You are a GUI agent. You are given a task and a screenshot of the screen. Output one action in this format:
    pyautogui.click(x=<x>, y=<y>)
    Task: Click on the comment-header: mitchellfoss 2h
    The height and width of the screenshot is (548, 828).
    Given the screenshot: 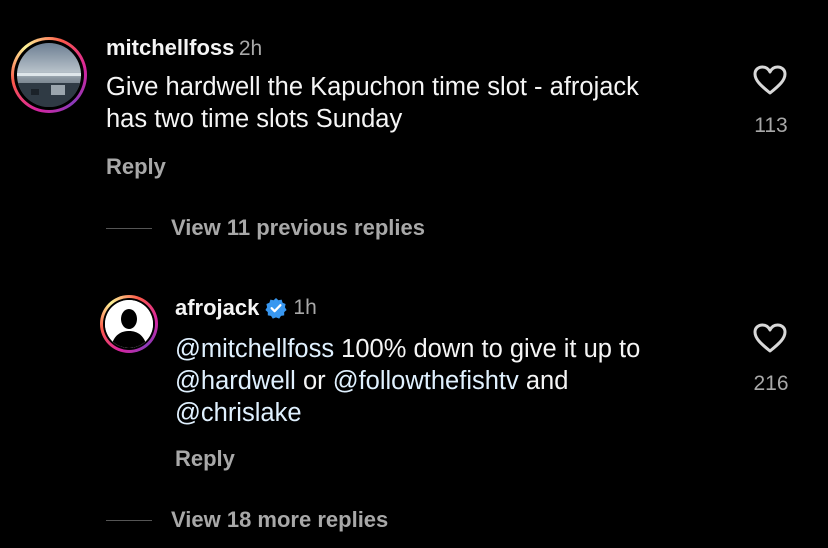 What is the action you would take?
    pyautogui.click(x=184, y=48)
    